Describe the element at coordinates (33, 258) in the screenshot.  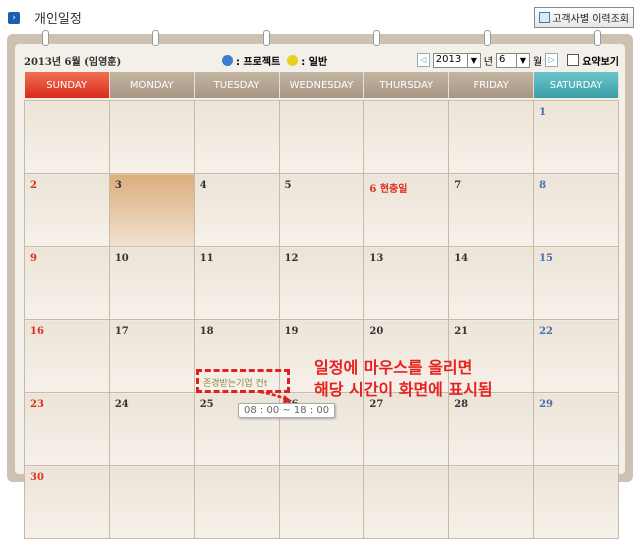
I see `day-number: 9` at that location.